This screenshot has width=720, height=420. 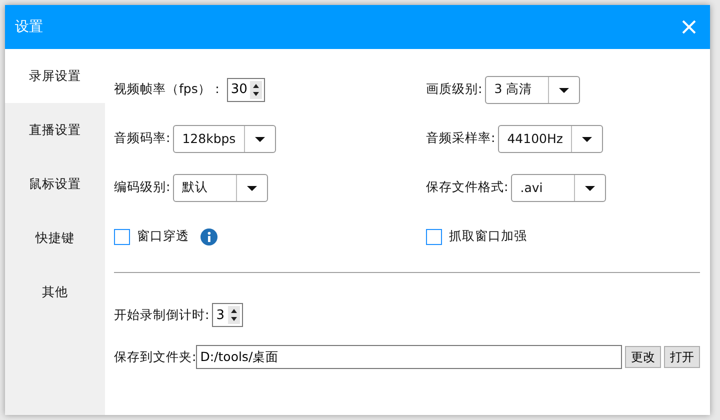 What do you see at coordinates (55, 292) in the screenshot?
I see `sidebar-item: 其他` at bounding box center [55, 292].